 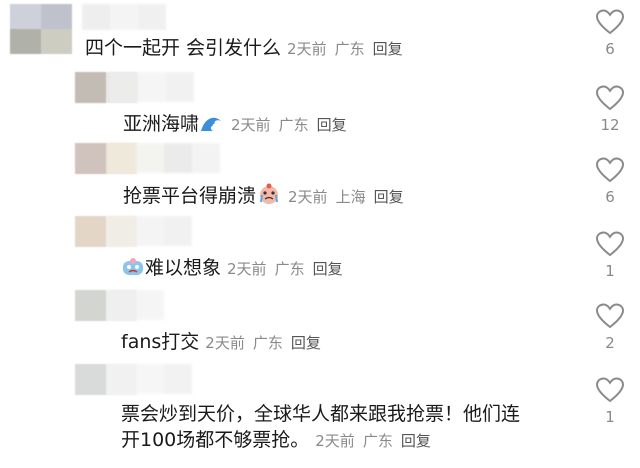 I want to click on comment-text-line-1: 票会炒到天价，全球华人都来跟我抢票！他们连, so click(x=321, y=414).